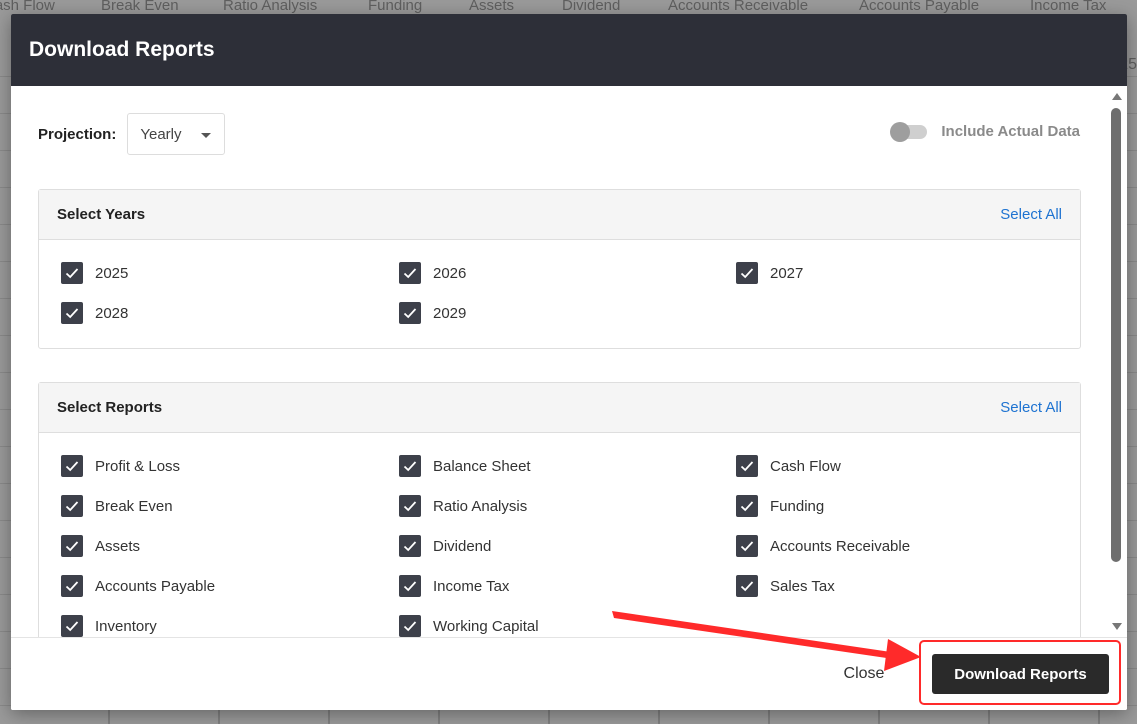 Image resolution: width=1137 pixels, height=724 pixels. I want to click on checkbox-label: Sales Tax, so click(802, 586).